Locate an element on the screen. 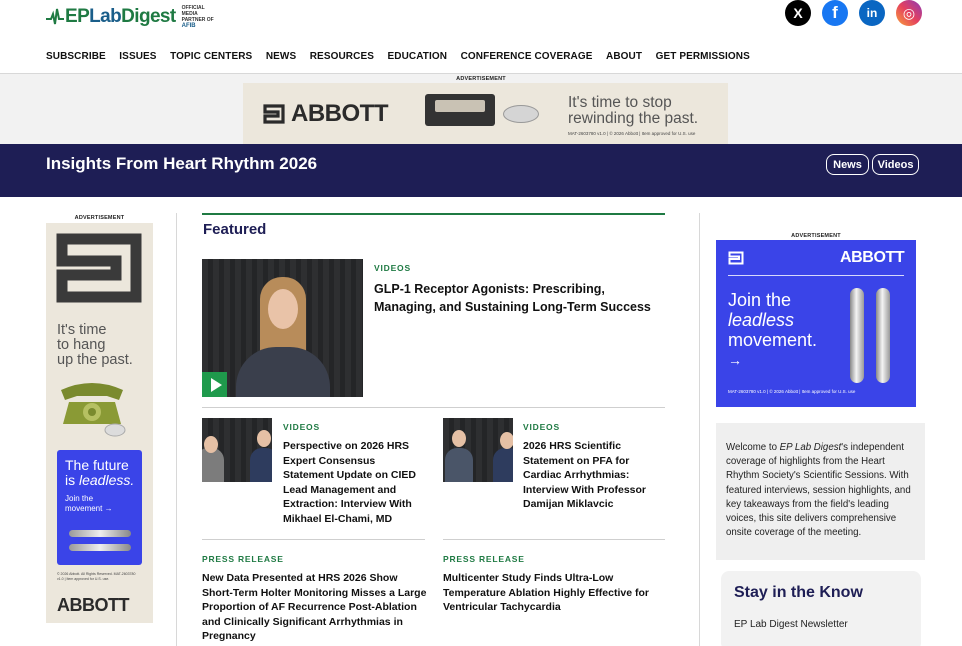  instagram-icon: ◎ is located at coordinates (909, 13).